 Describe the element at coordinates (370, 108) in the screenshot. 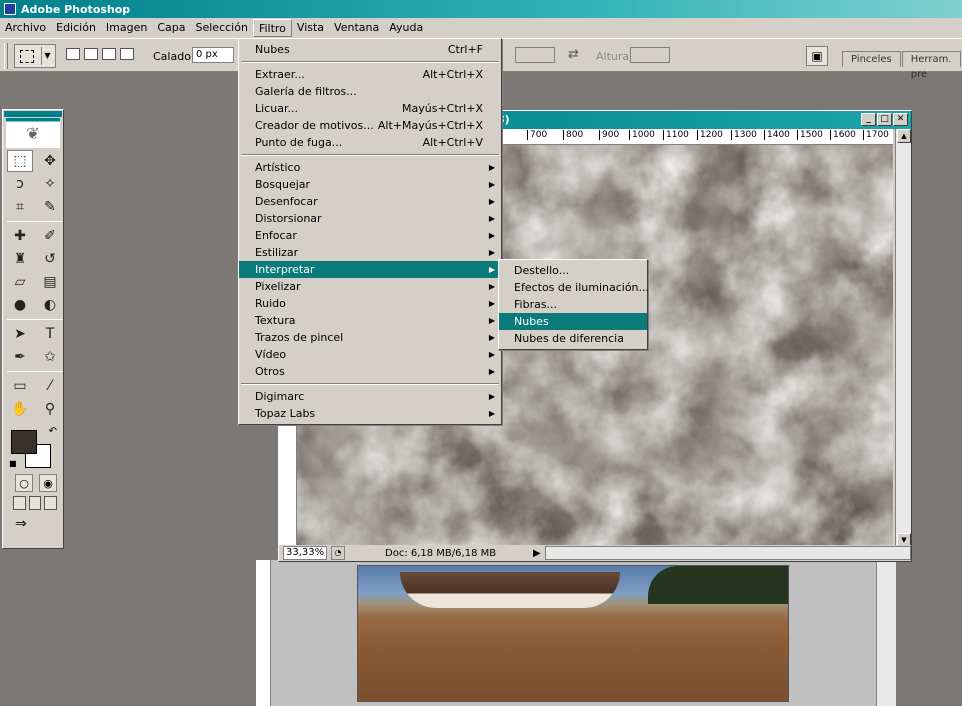

I see `menu-item-licuar: Licuar... Mayús+Ctrl+X` at that location.